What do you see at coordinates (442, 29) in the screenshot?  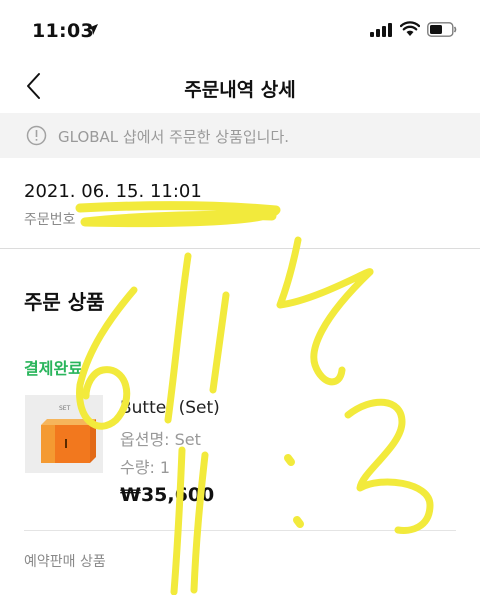 I see `battery-icon` at bounding box center [442, 29].